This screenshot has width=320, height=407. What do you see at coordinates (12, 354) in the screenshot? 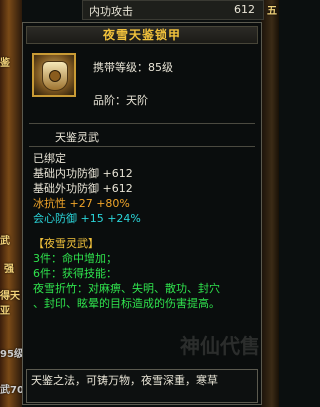
I see `left-edge-level-text: 95级` at bounding box center [12, 354].